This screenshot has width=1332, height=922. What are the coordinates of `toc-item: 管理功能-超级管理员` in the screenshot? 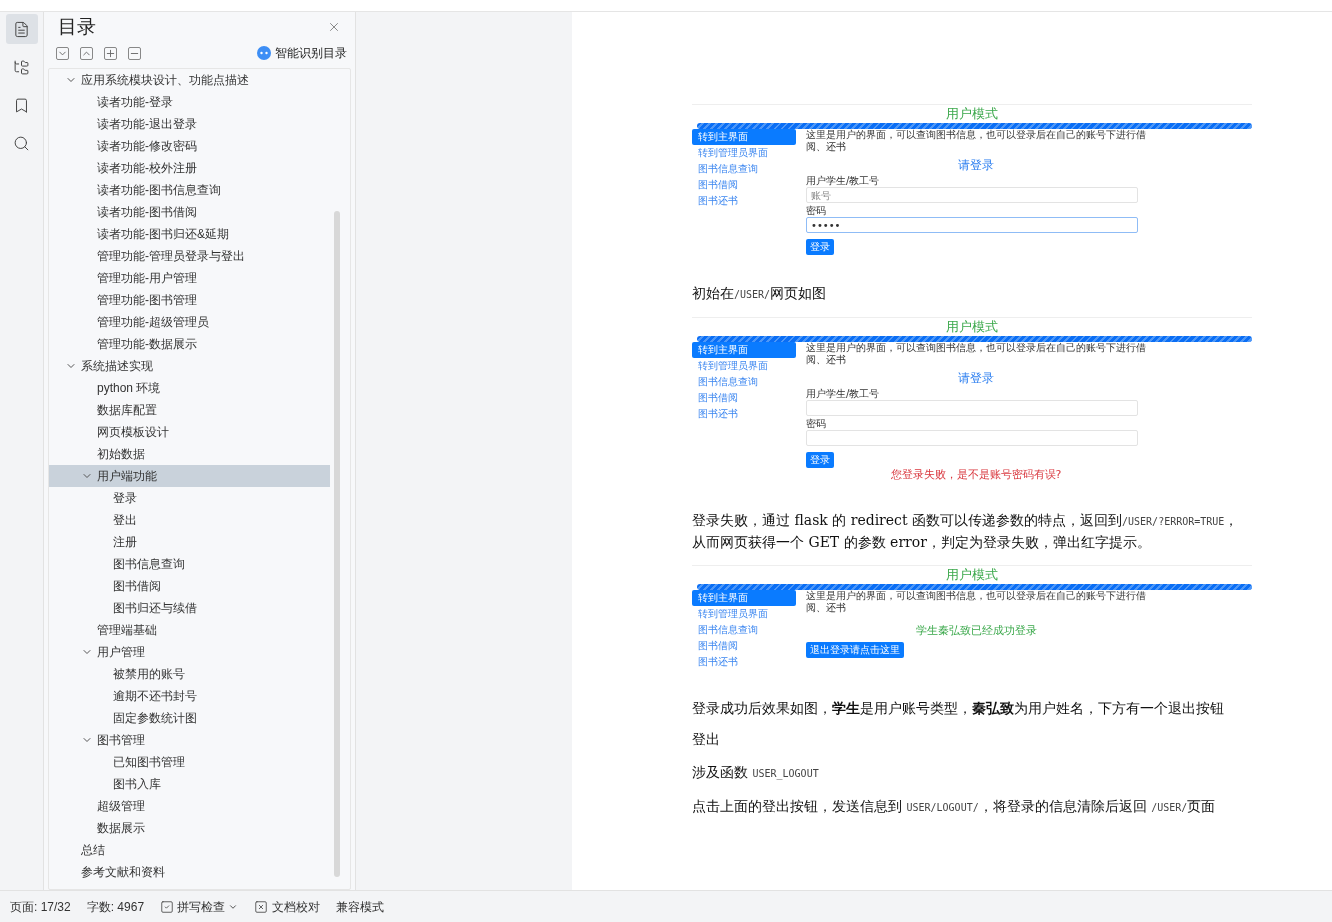 It's located at (189, 322).